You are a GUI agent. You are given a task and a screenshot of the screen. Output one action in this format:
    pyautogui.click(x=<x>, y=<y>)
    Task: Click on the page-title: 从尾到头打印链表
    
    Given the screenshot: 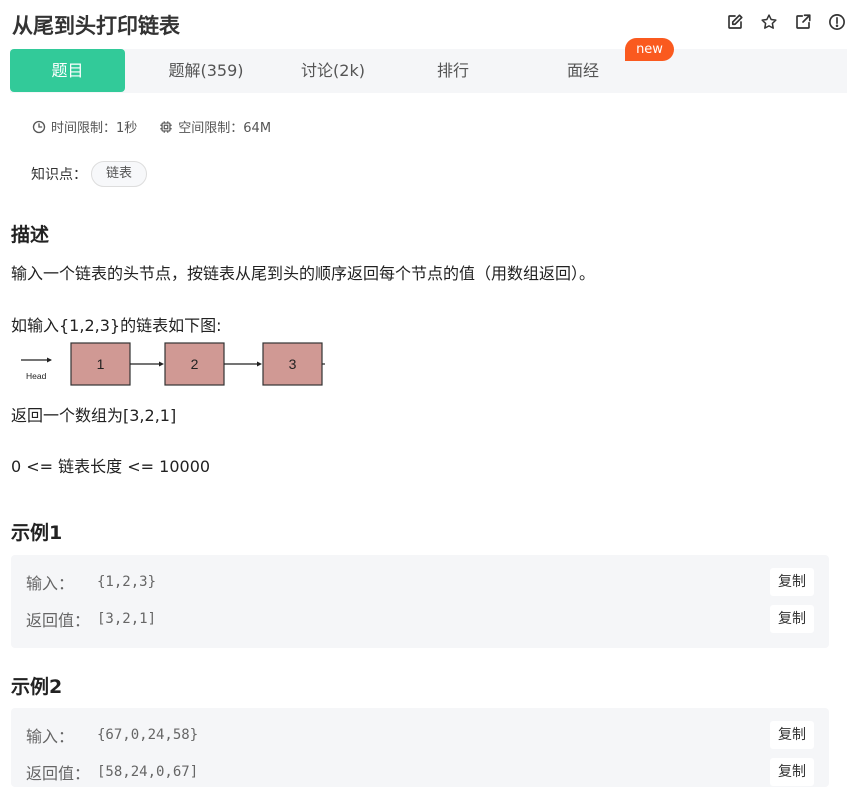 What is the action you would take?
    pyautogui.click(x=96, y=26)
    